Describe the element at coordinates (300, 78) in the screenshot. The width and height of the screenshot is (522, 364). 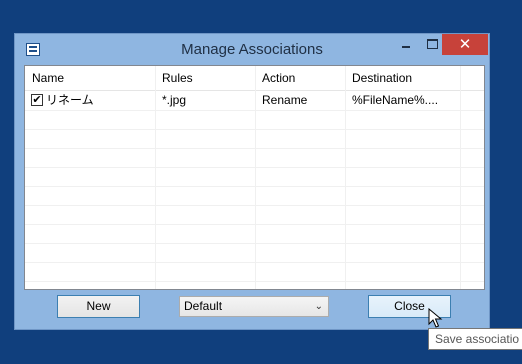
I see `column-header-action: Action` at that location.